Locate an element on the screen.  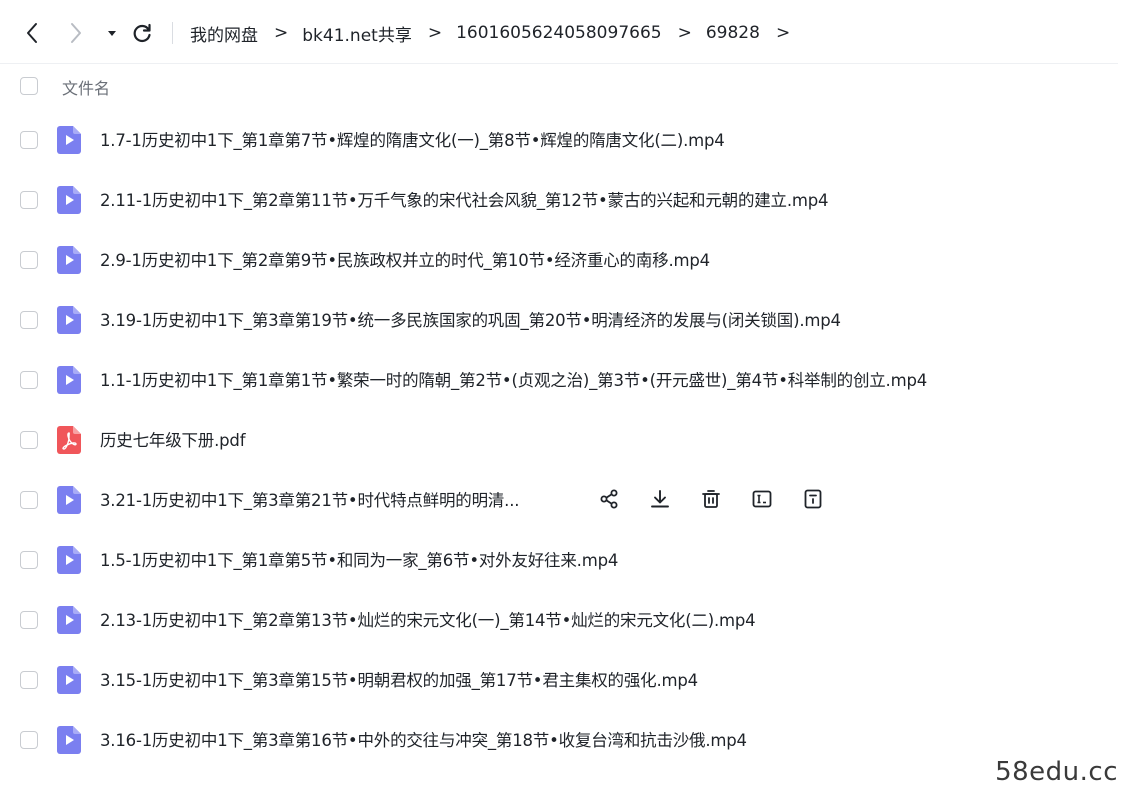
chevron-right-icon is located at coordinates (76, 33).